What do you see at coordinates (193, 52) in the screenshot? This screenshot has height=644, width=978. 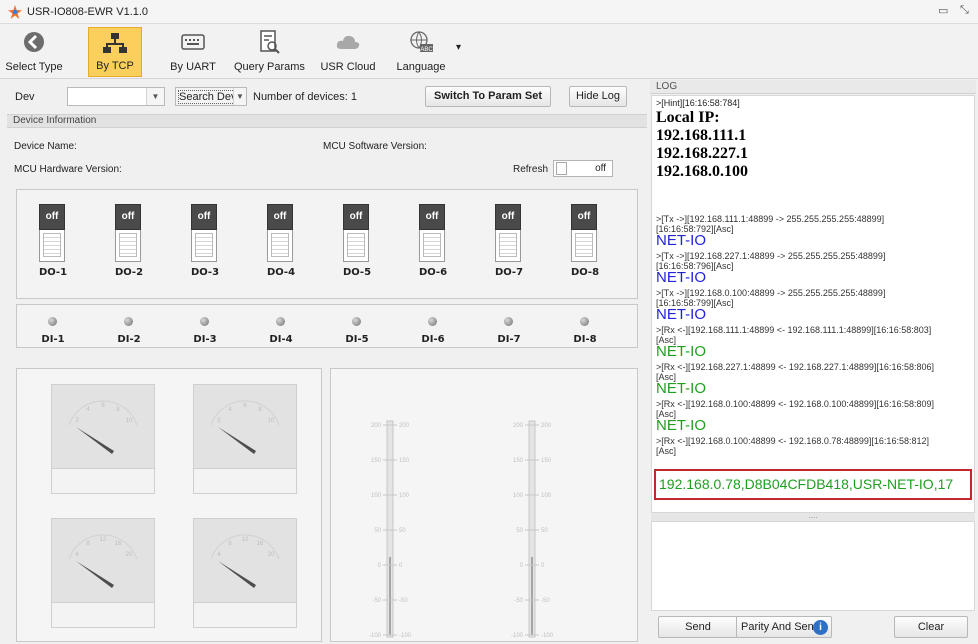 I see `toolbar-by-uart: By UART` at bounding box center [193, 52].